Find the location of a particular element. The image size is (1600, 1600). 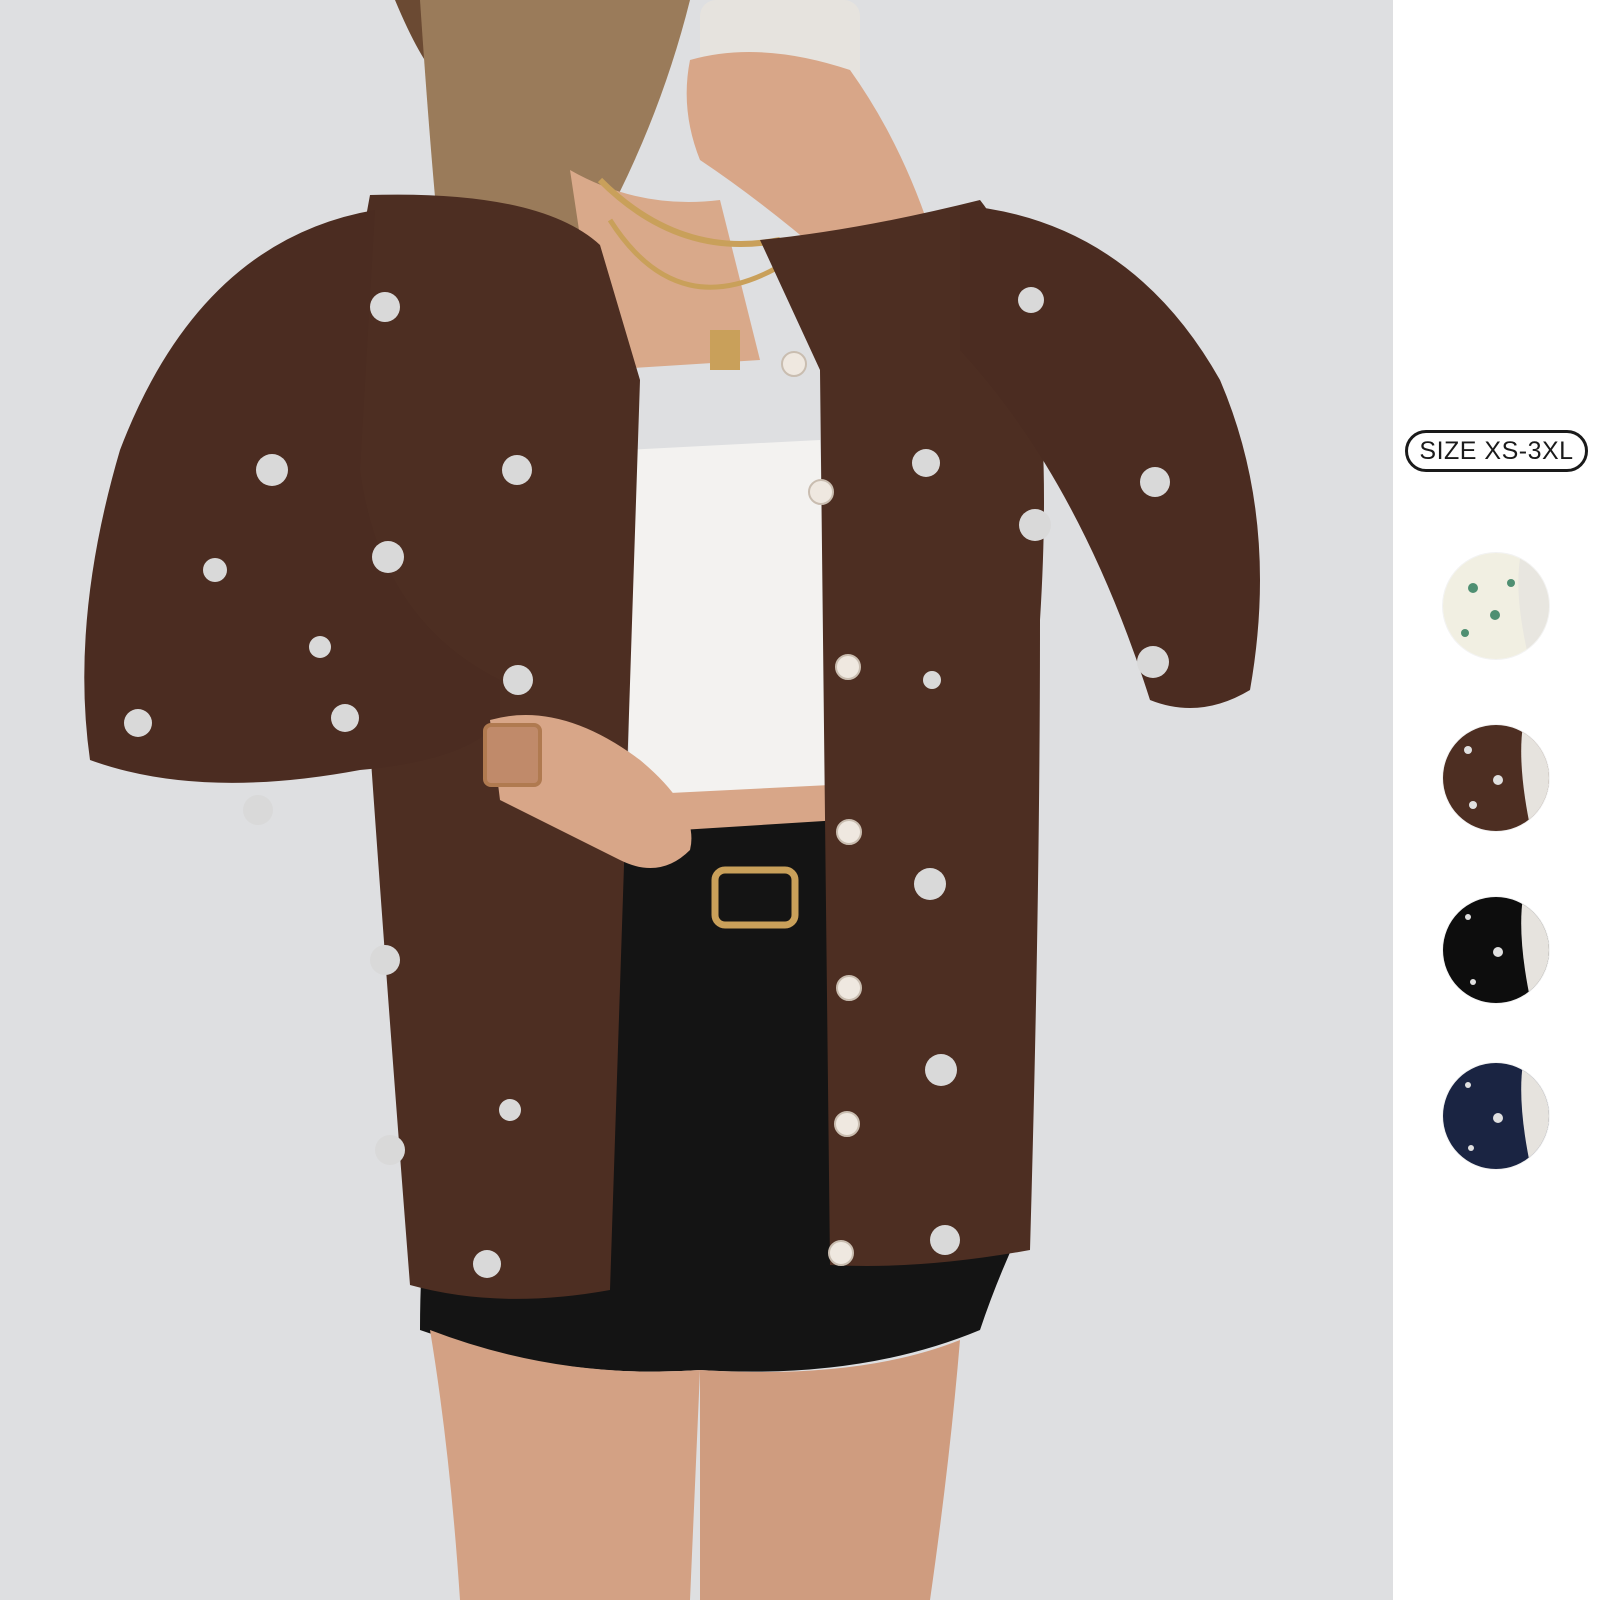

size-range-label: SIZE XS-3XL is located at coordinates (1496, 450).